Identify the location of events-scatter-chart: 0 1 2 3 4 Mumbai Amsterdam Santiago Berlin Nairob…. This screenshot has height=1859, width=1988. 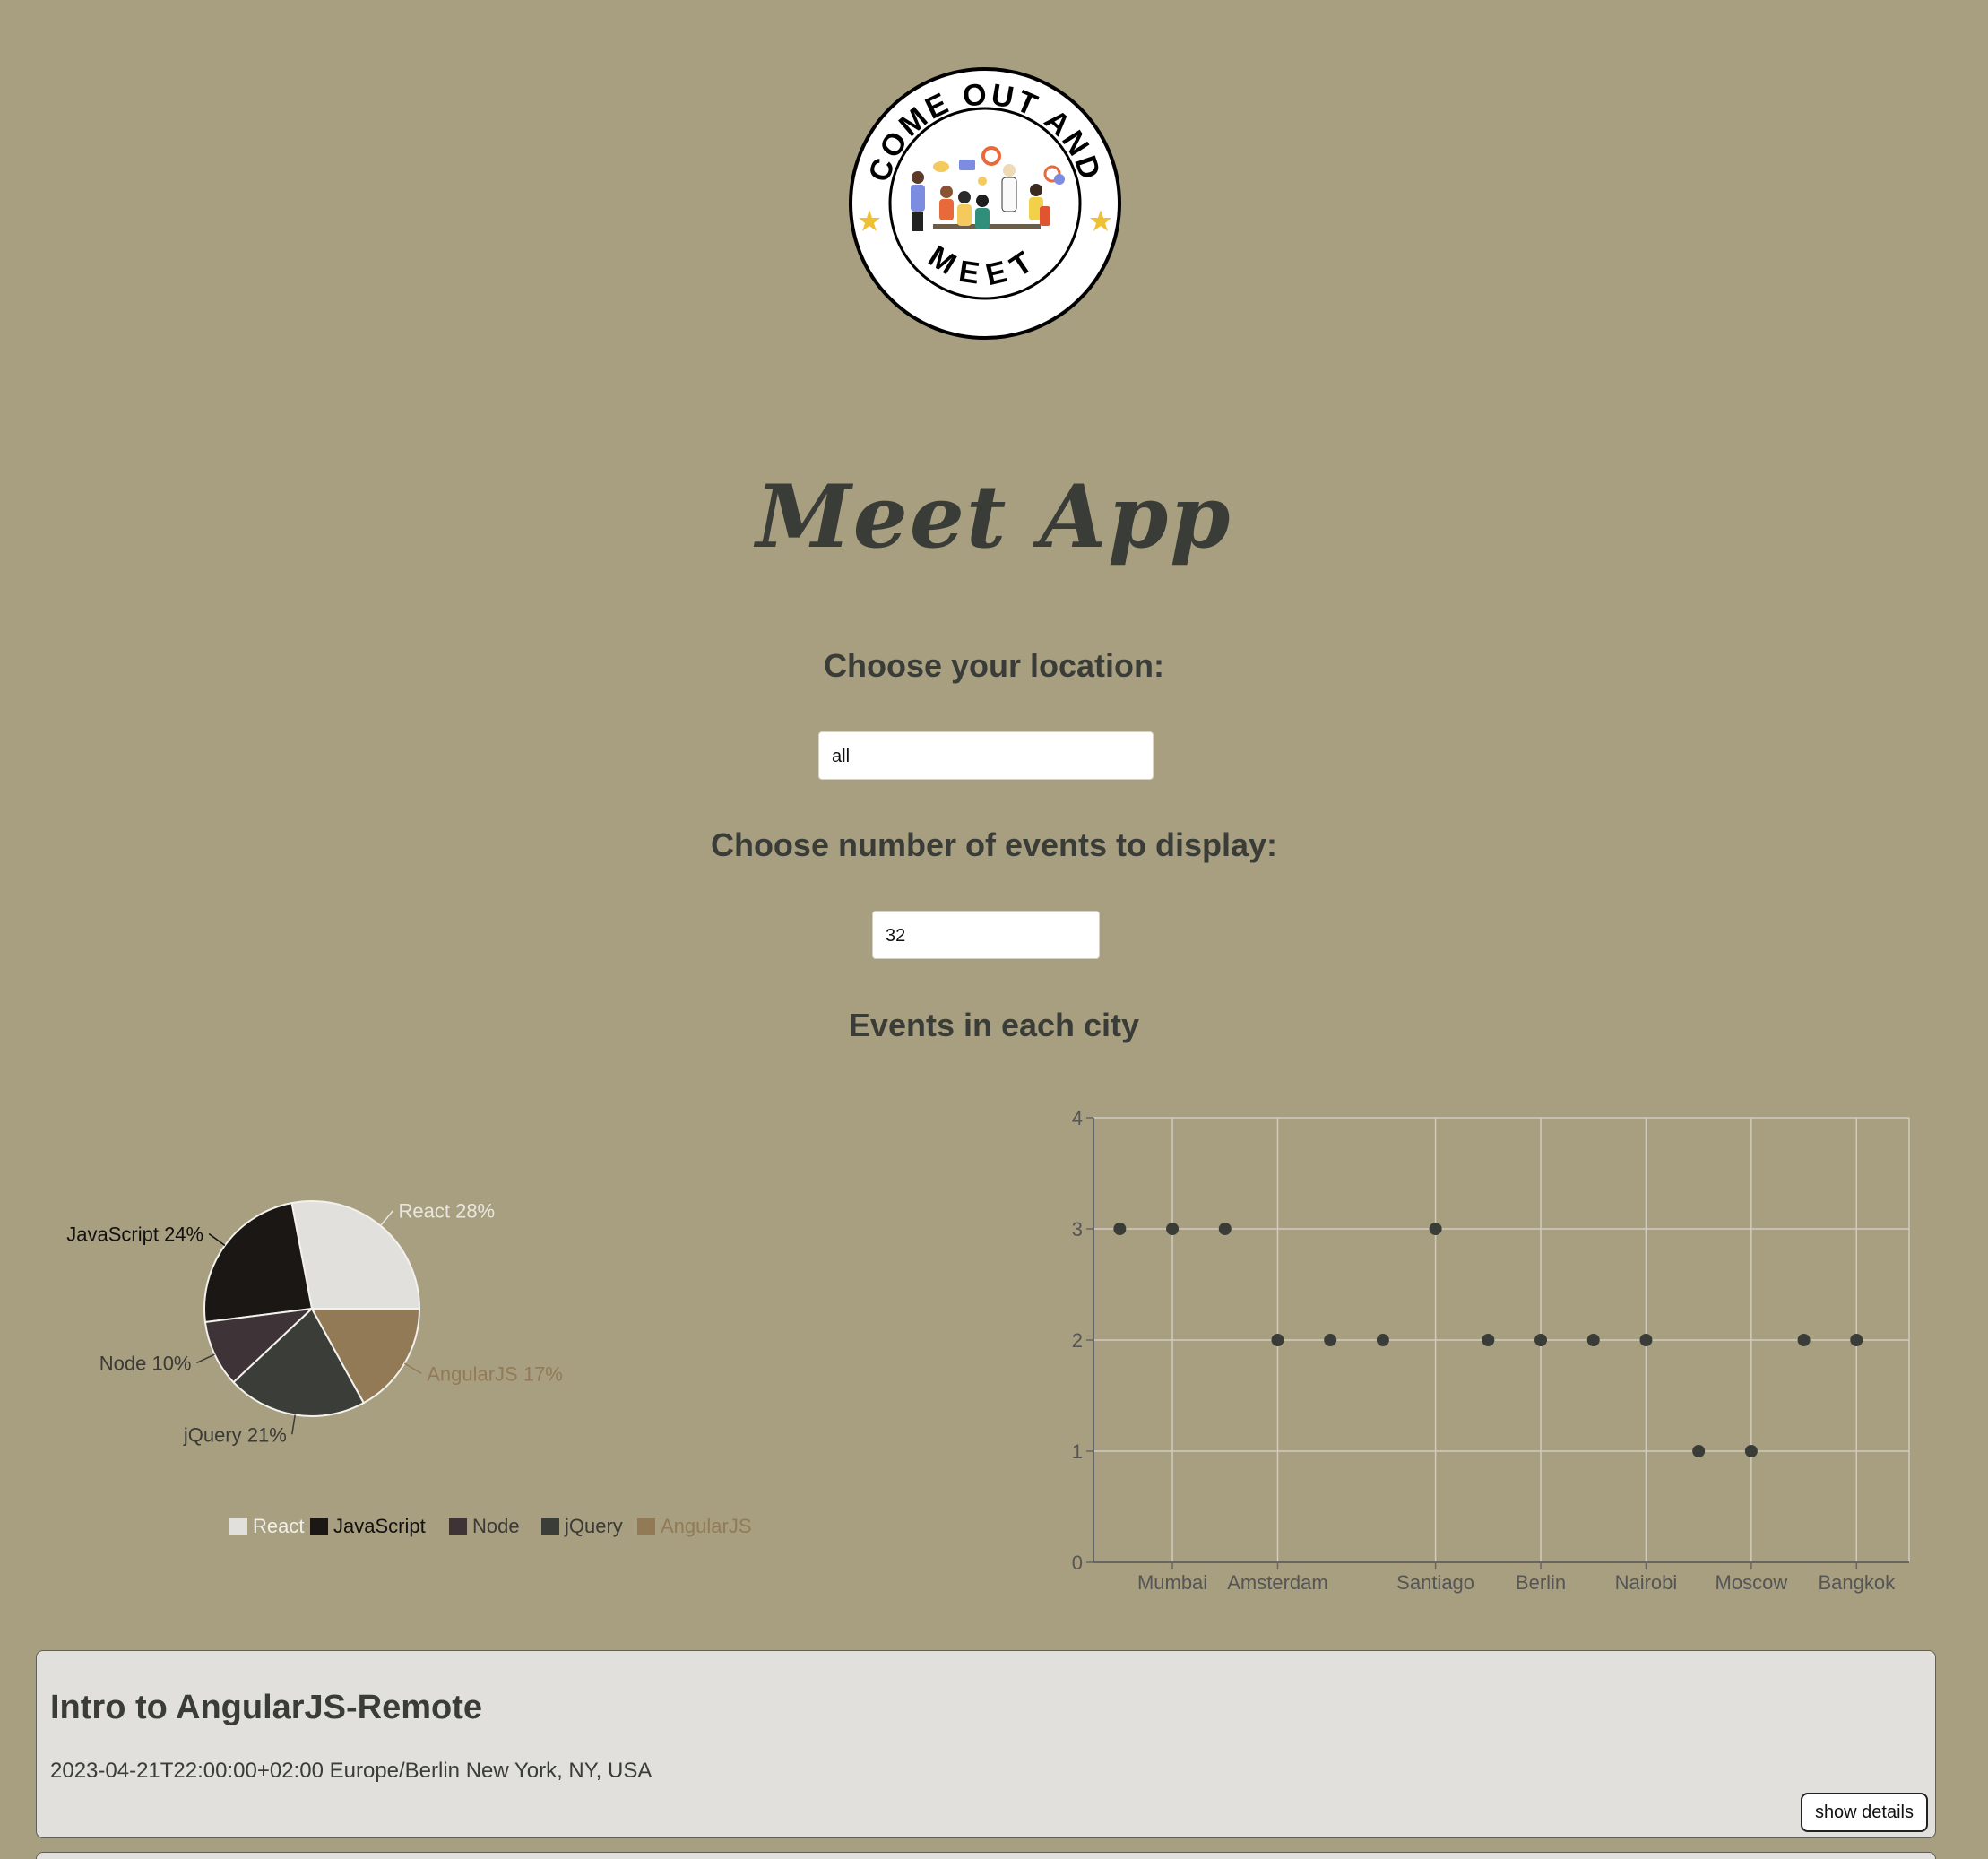
(1491, 1351).